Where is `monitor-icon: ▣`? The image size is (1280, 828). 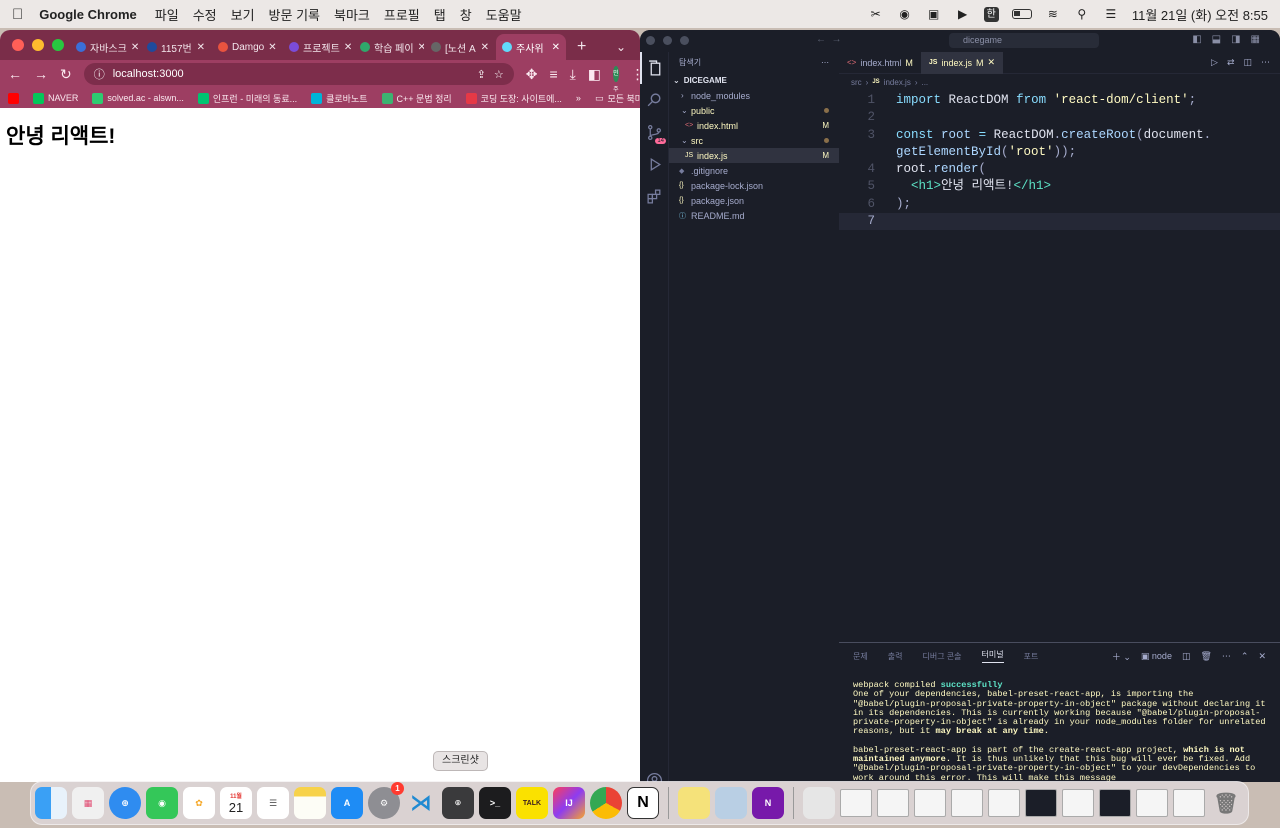
monitor-icon: ▣ is located at coordinates (934, 14).